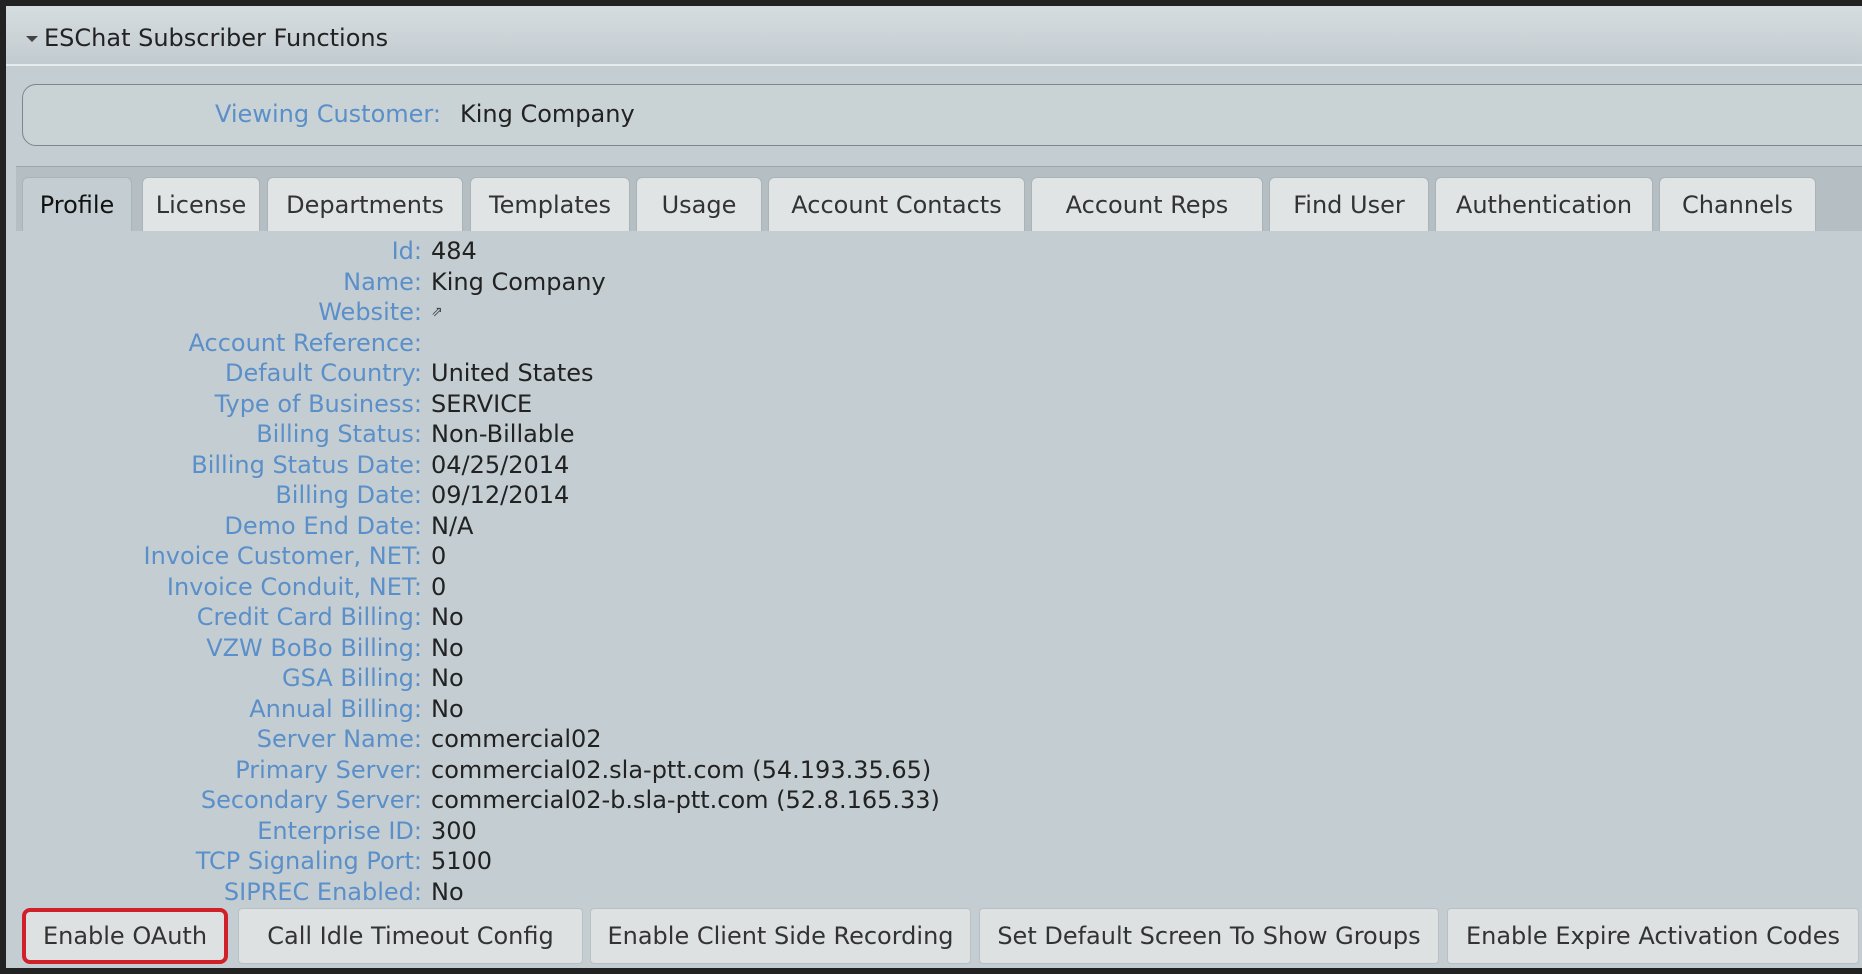 The width and height of the screenshot is (1862, 974). Describe the element at coordinates (1147, 204) in the screenshot. I see `tab-account-reps: Account Reps` at that location.